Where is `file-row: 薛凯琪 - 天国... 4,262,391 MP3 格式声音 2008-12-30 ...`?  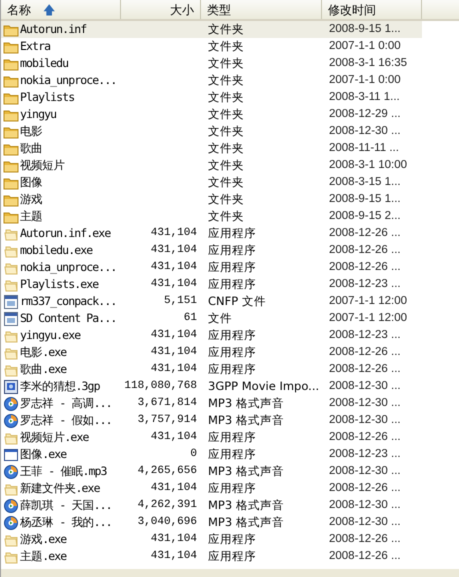 file-row: 薛凯琪 - 天国... 4,262,391 MP3 格式声音 2008-12-30 ... is located at coordinates (211, 505).